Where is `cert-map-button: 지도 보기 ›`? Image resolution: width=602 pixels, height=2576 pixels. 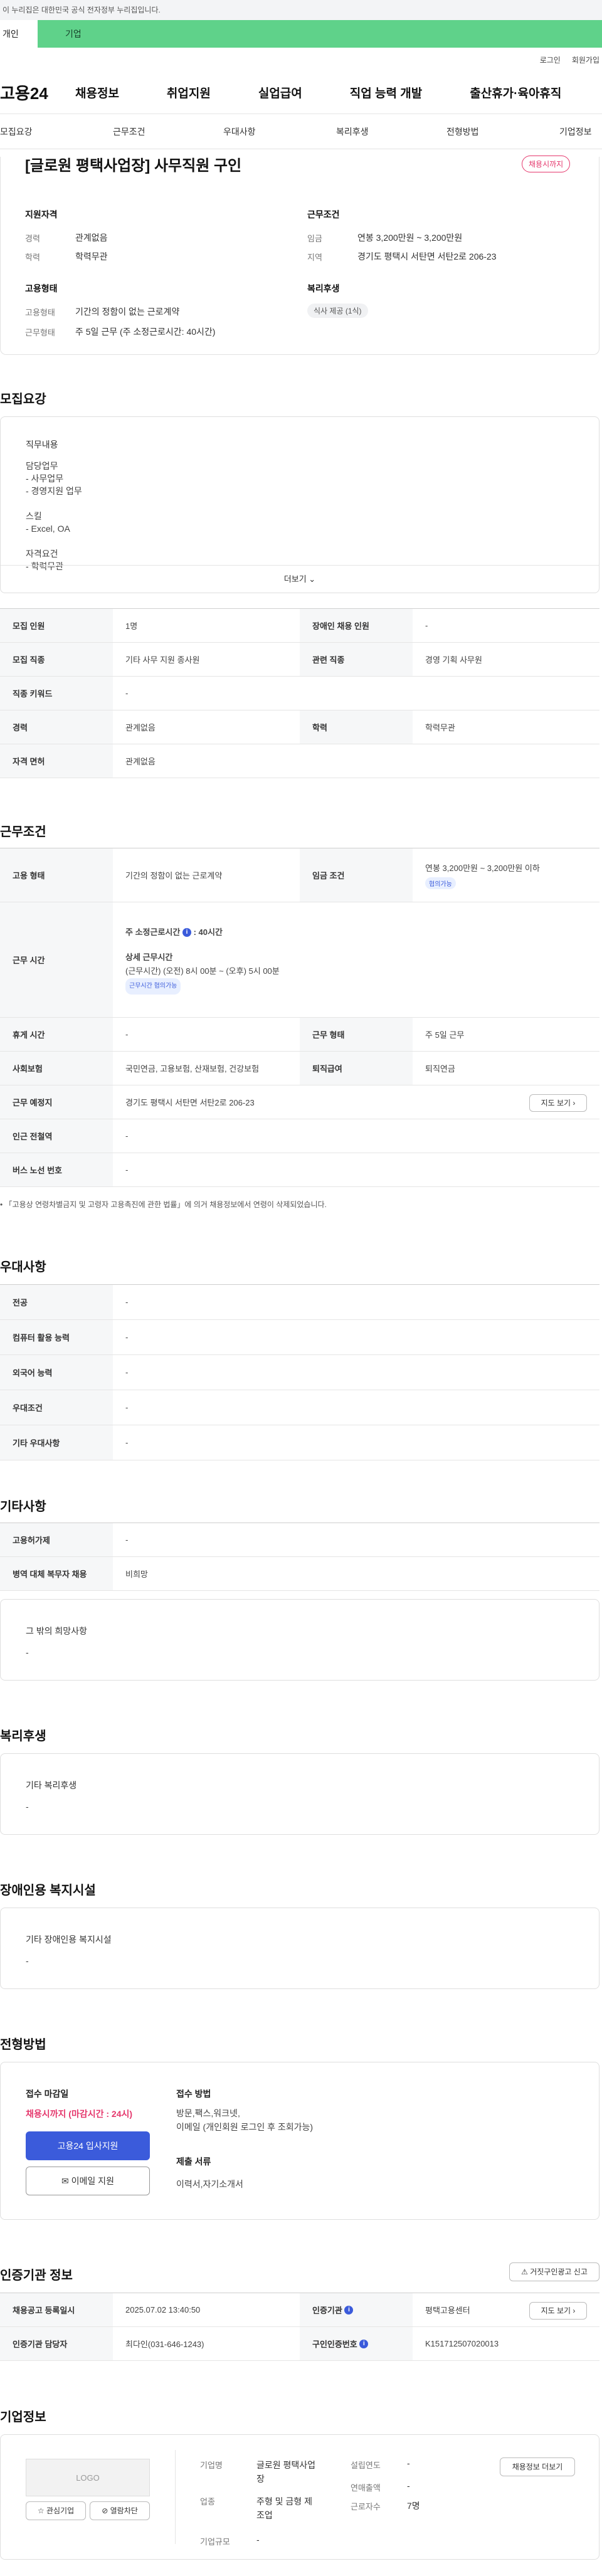
cert-map-button: 지도 보기 › is located at coordinates (558, 2311).